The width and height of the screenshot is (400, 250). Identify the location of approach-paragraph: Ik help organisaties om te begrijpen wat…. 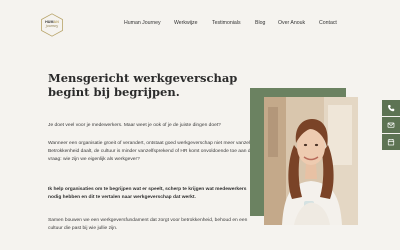
(147, 194).